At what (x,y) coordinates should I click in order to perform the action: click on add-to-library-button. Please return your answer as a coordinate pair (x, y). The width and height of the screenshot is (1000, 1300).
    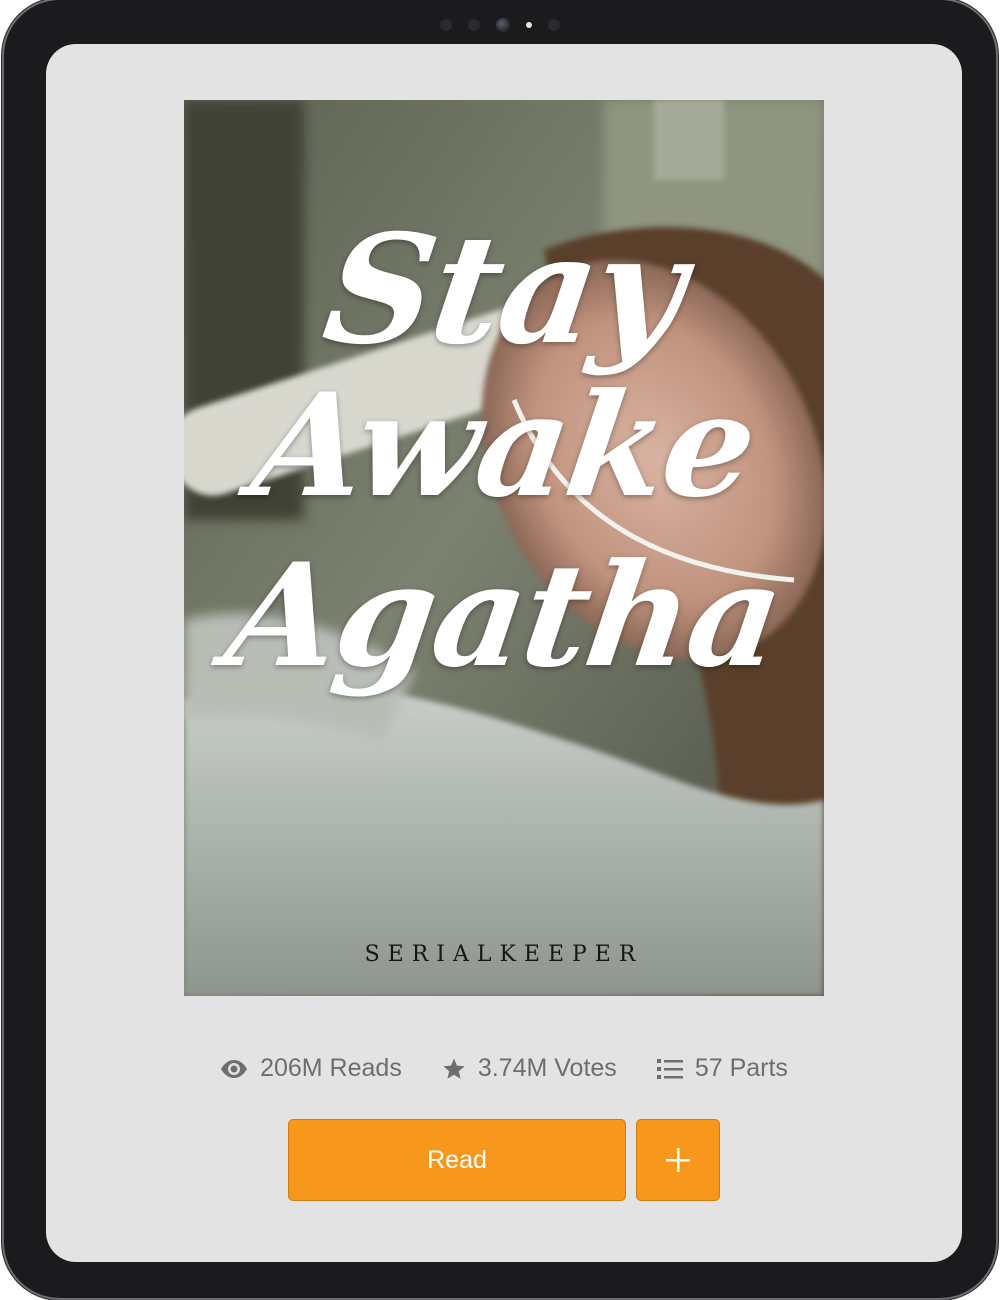
    Looking at the image, I should click on (678, 1160).